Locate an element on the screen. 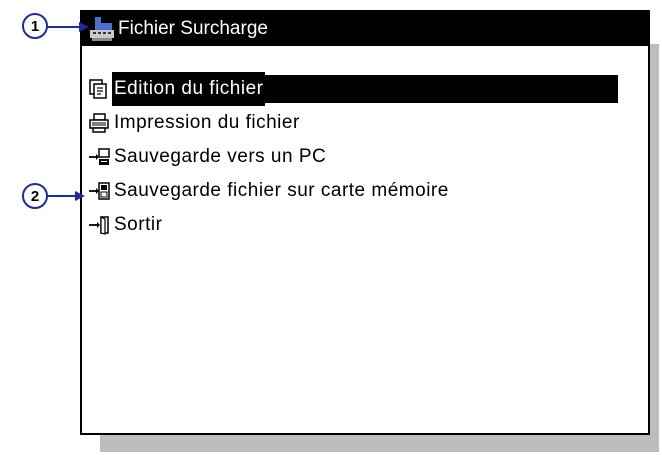 The height and width of the screenshot is (455, 662). menu-item-label: Sauvegarde fichier sur carte mémoire is located at coordinates (281, 190).